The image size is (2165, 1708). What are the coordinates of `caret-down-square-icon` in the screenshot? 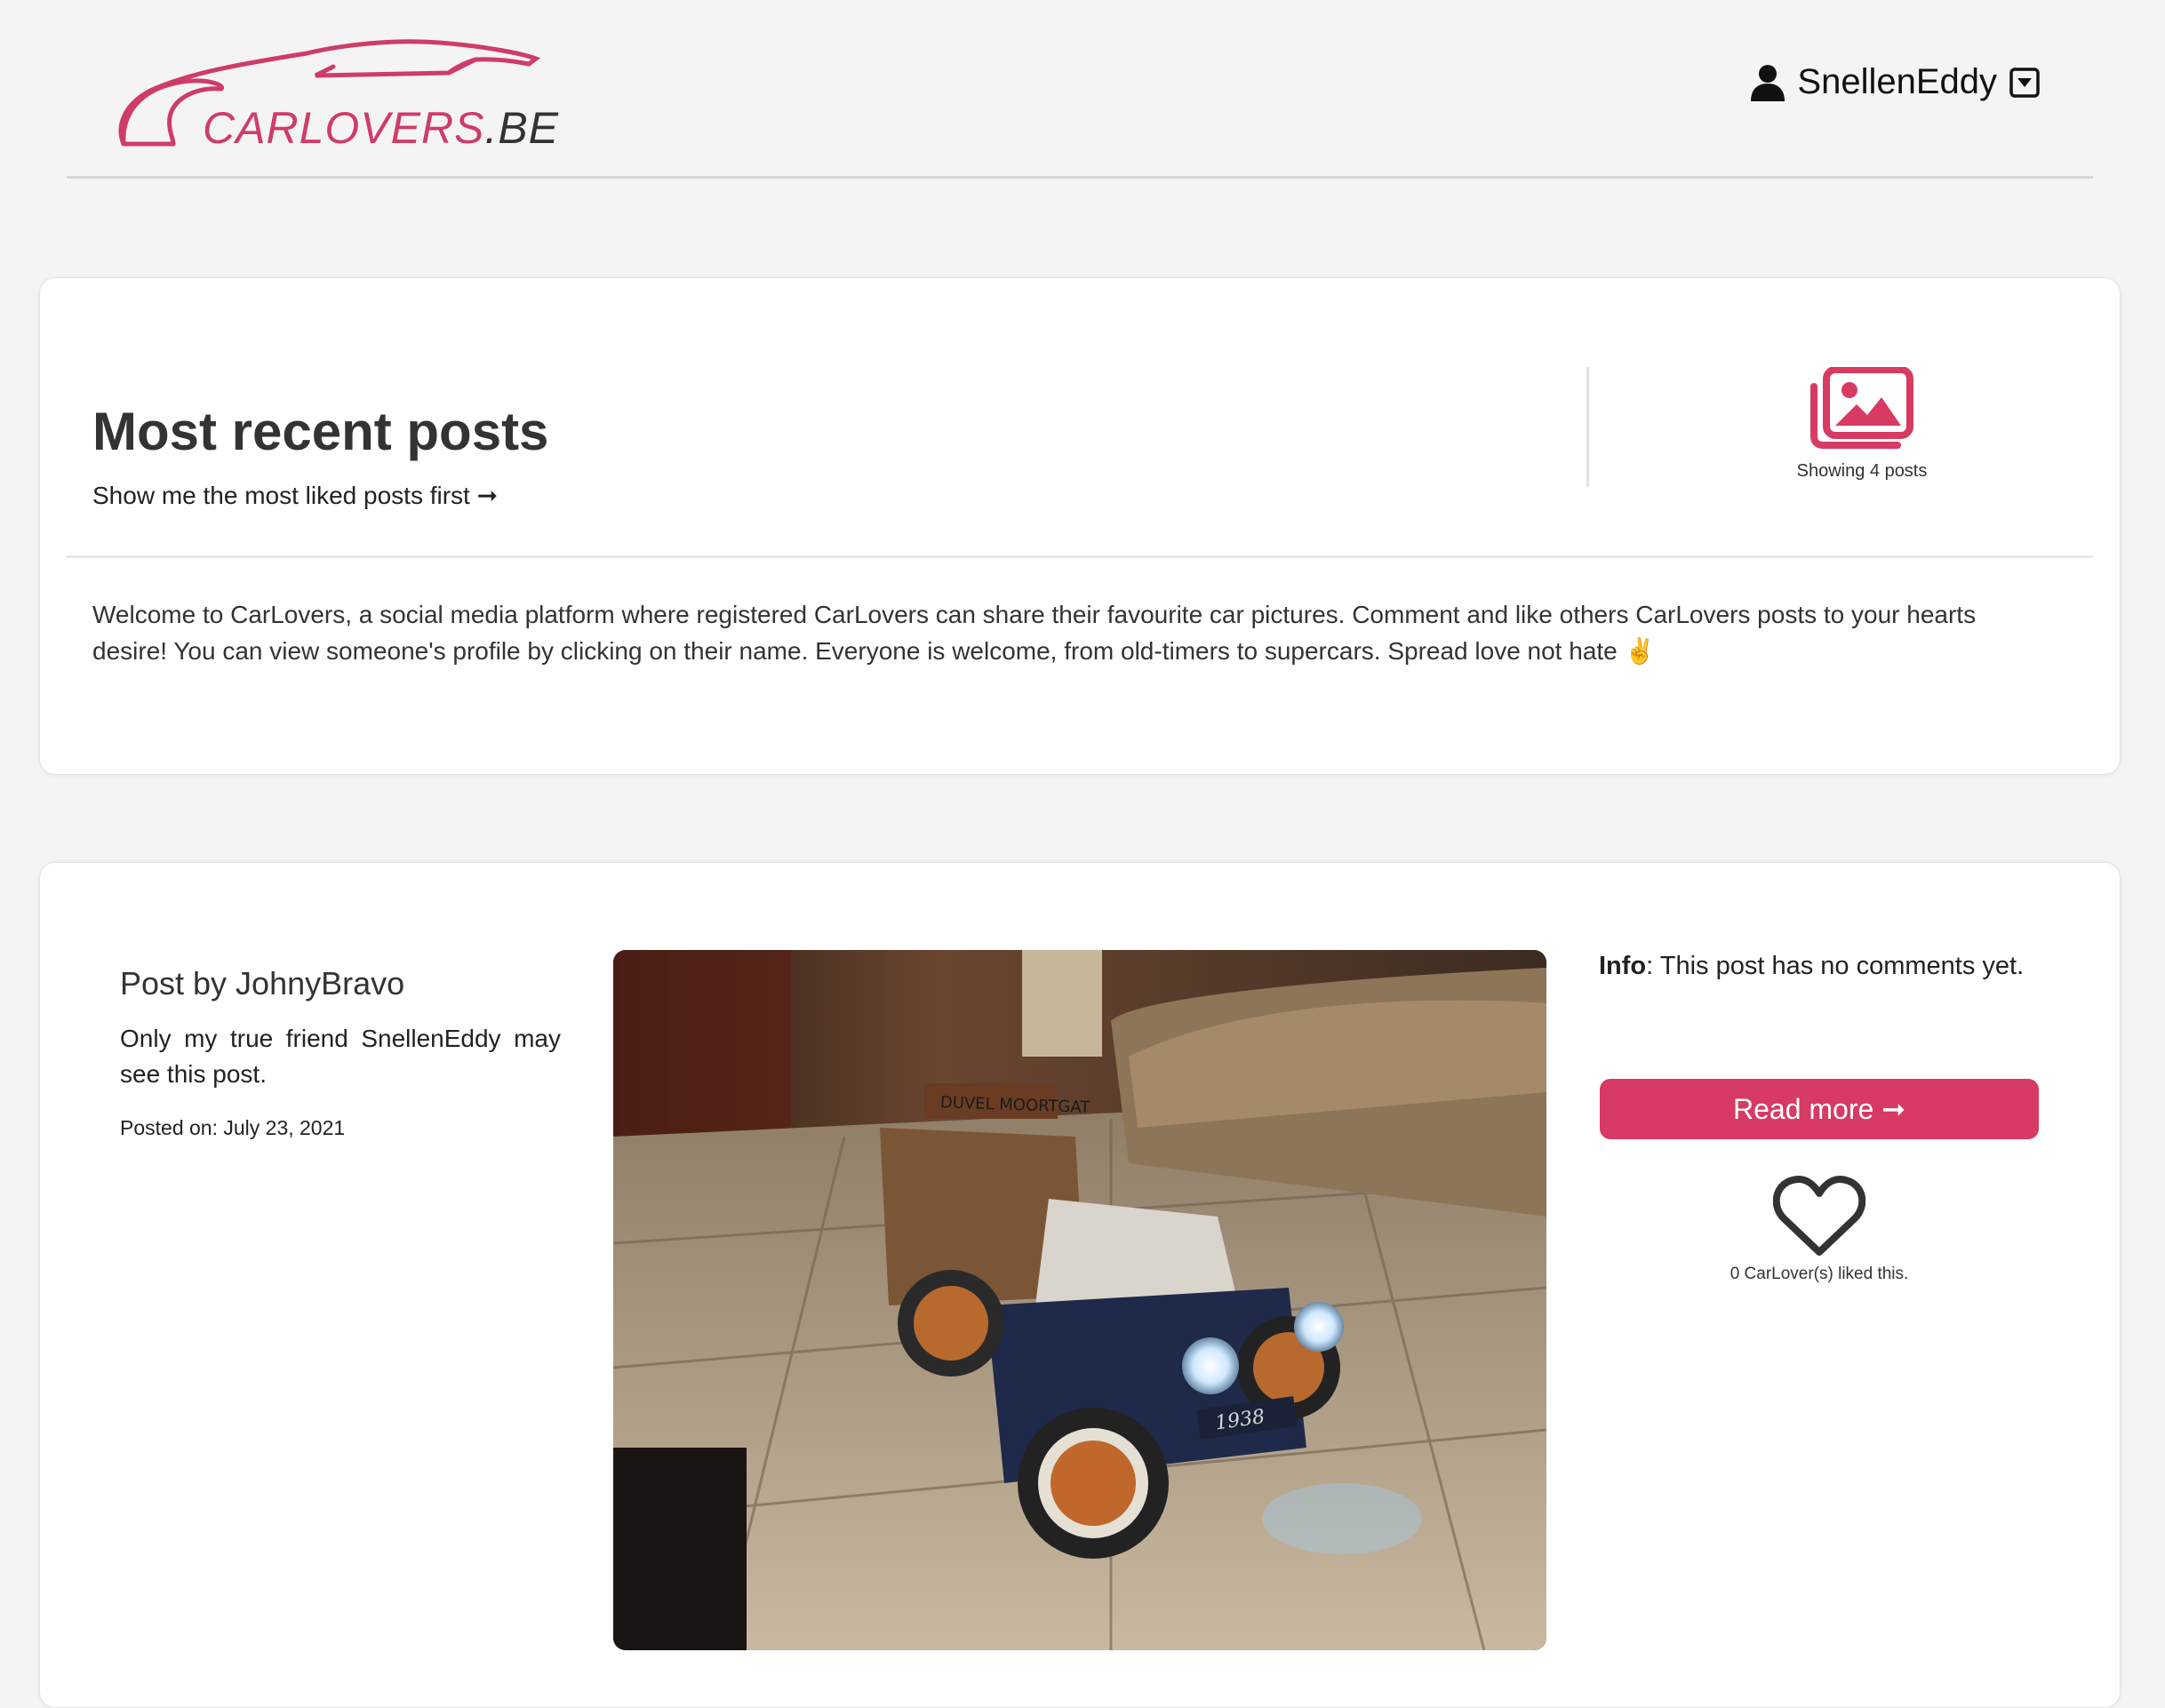 It's located at (2024, 82).